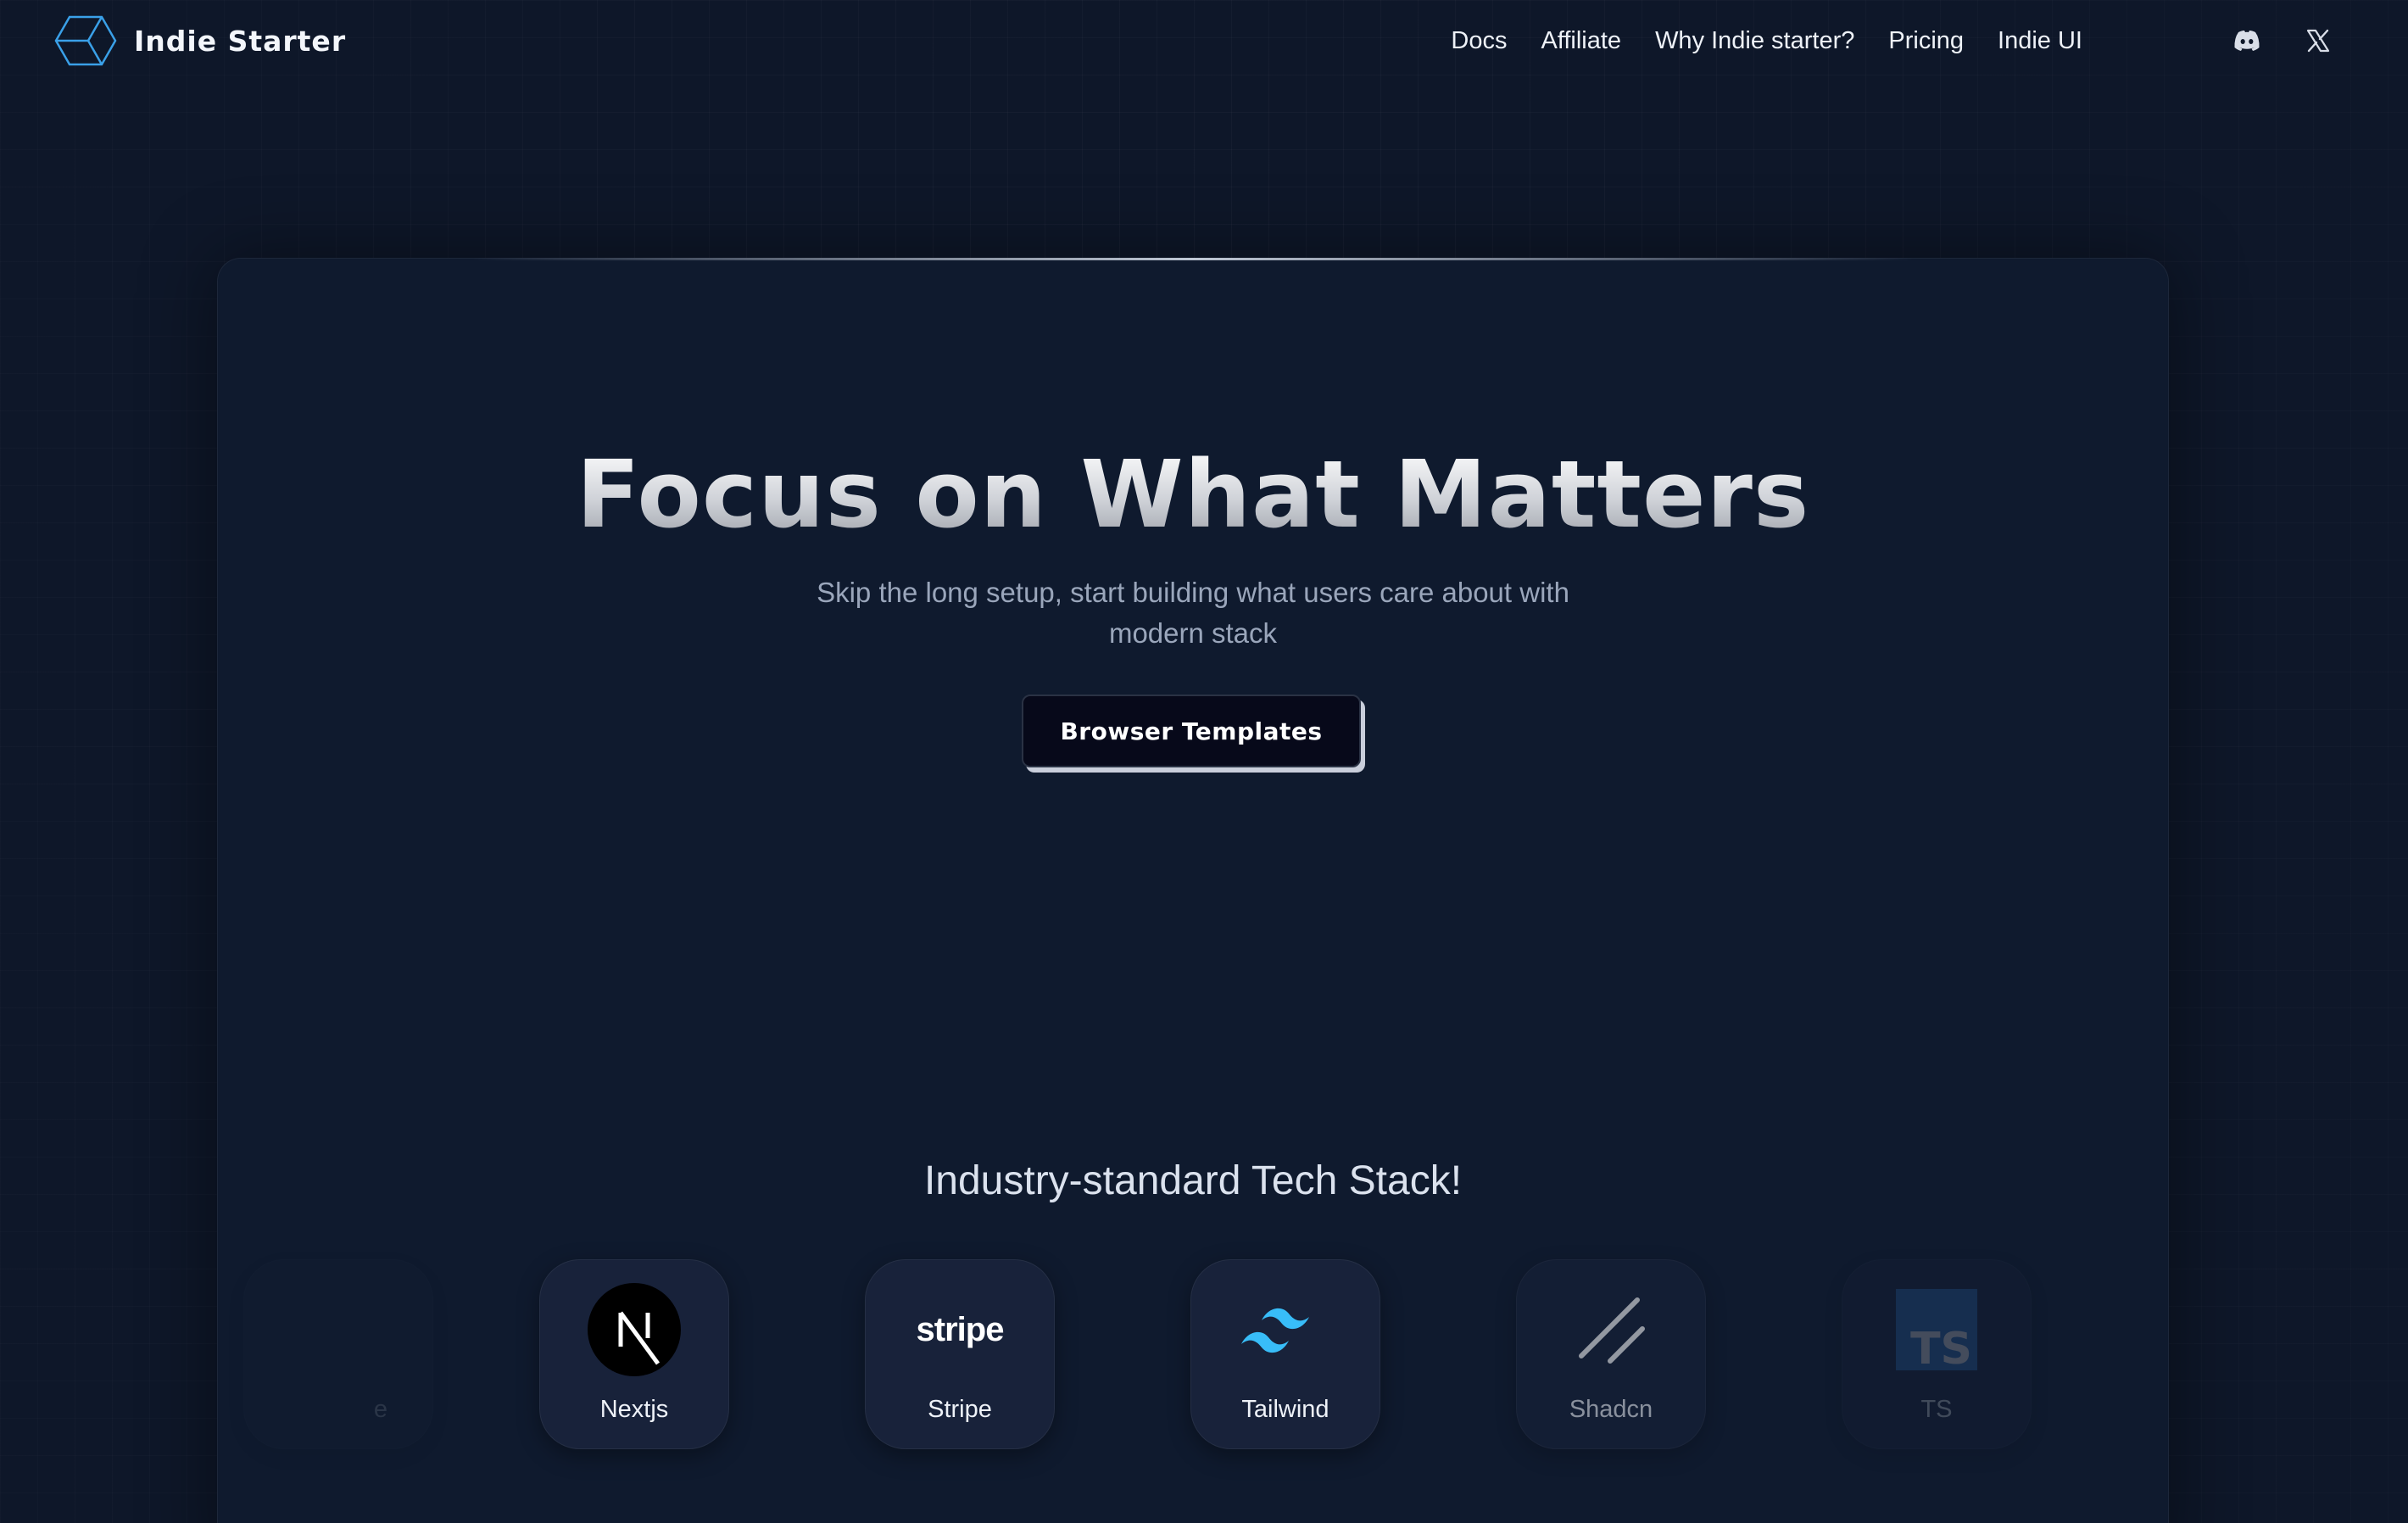  What do you see at coordinates (960, 1409) in the screenshot?
I see `tech-tile-label: Stripe` at bounding box center [960, 1409].